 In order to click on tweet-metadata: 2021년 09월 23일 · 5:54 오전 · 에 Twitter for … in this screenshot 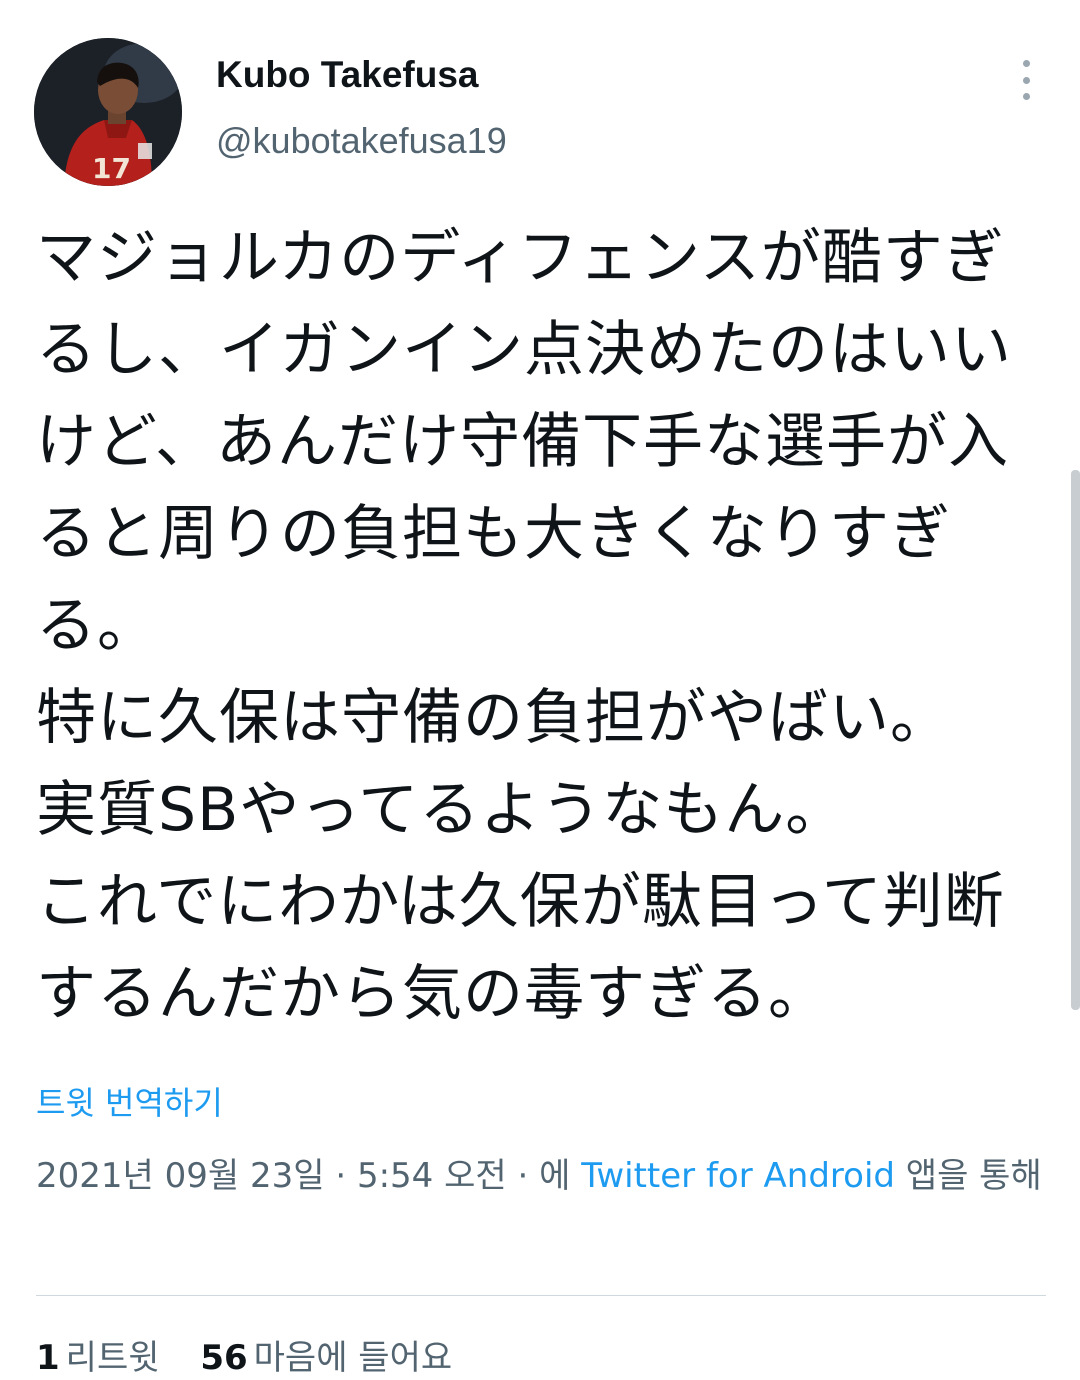, I will do `click(541, 1176)`.